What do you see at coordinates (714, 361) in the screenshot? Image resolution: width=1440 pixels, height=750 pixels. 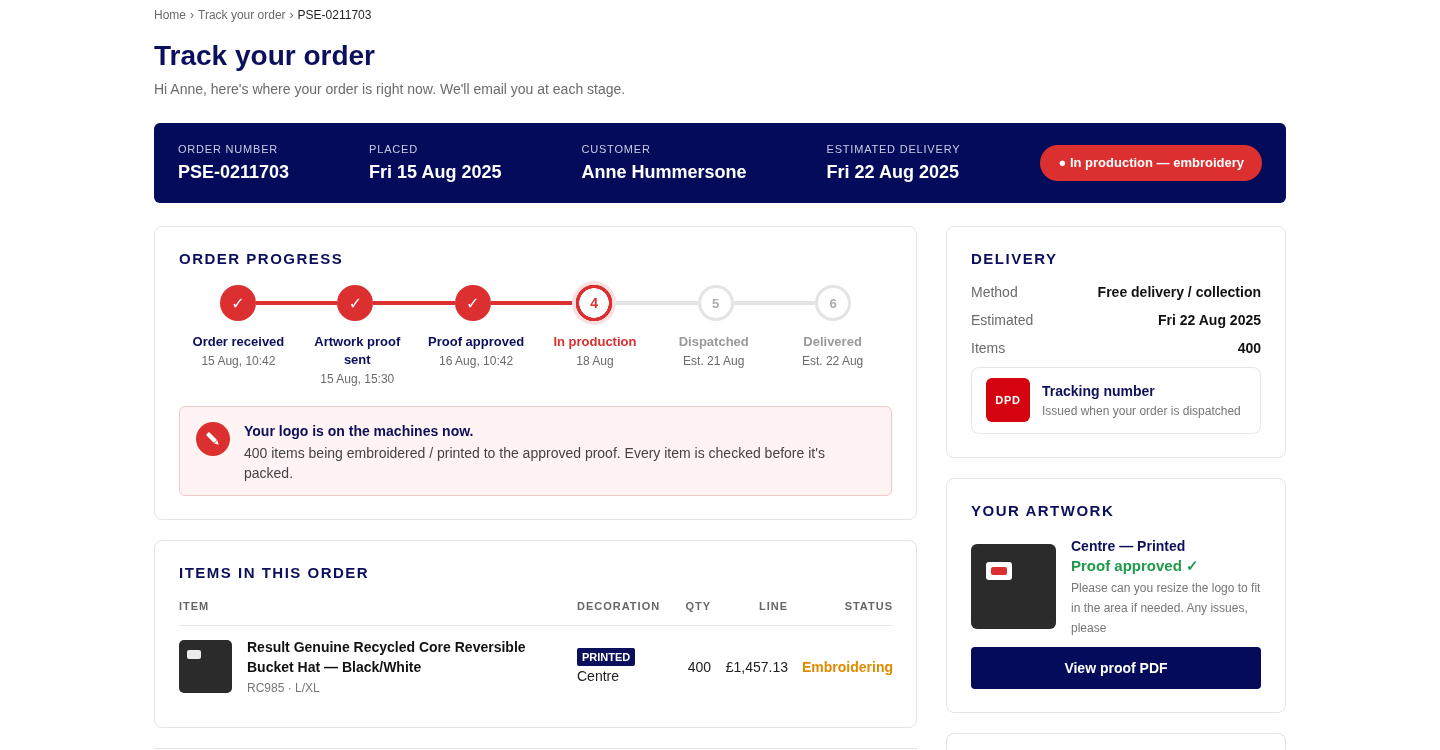 I see `step-date: Est. 21 Aug` at bounding box center [714, 361].